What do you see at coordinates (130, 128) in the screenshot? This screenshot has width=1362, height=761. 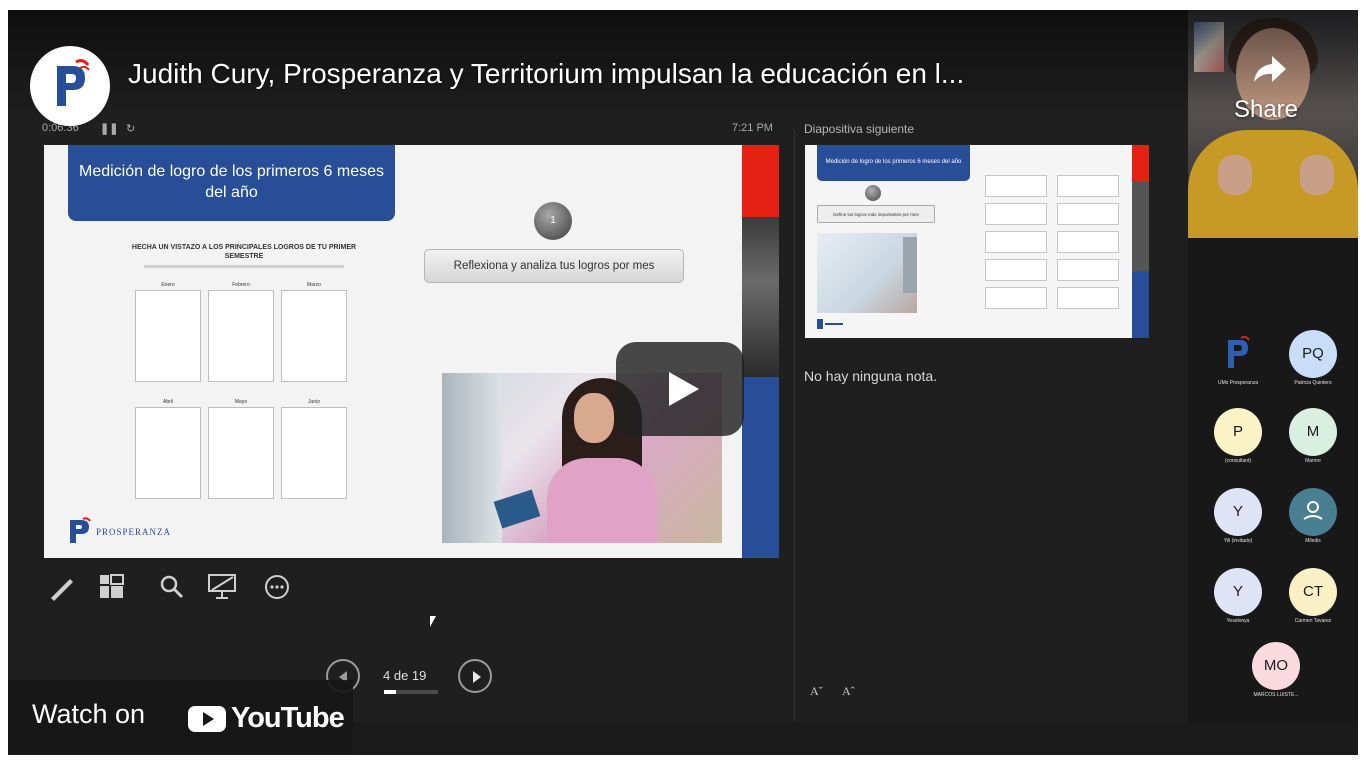 I see `reset-timer-icon: ↻` at bounding box center [130, 128].